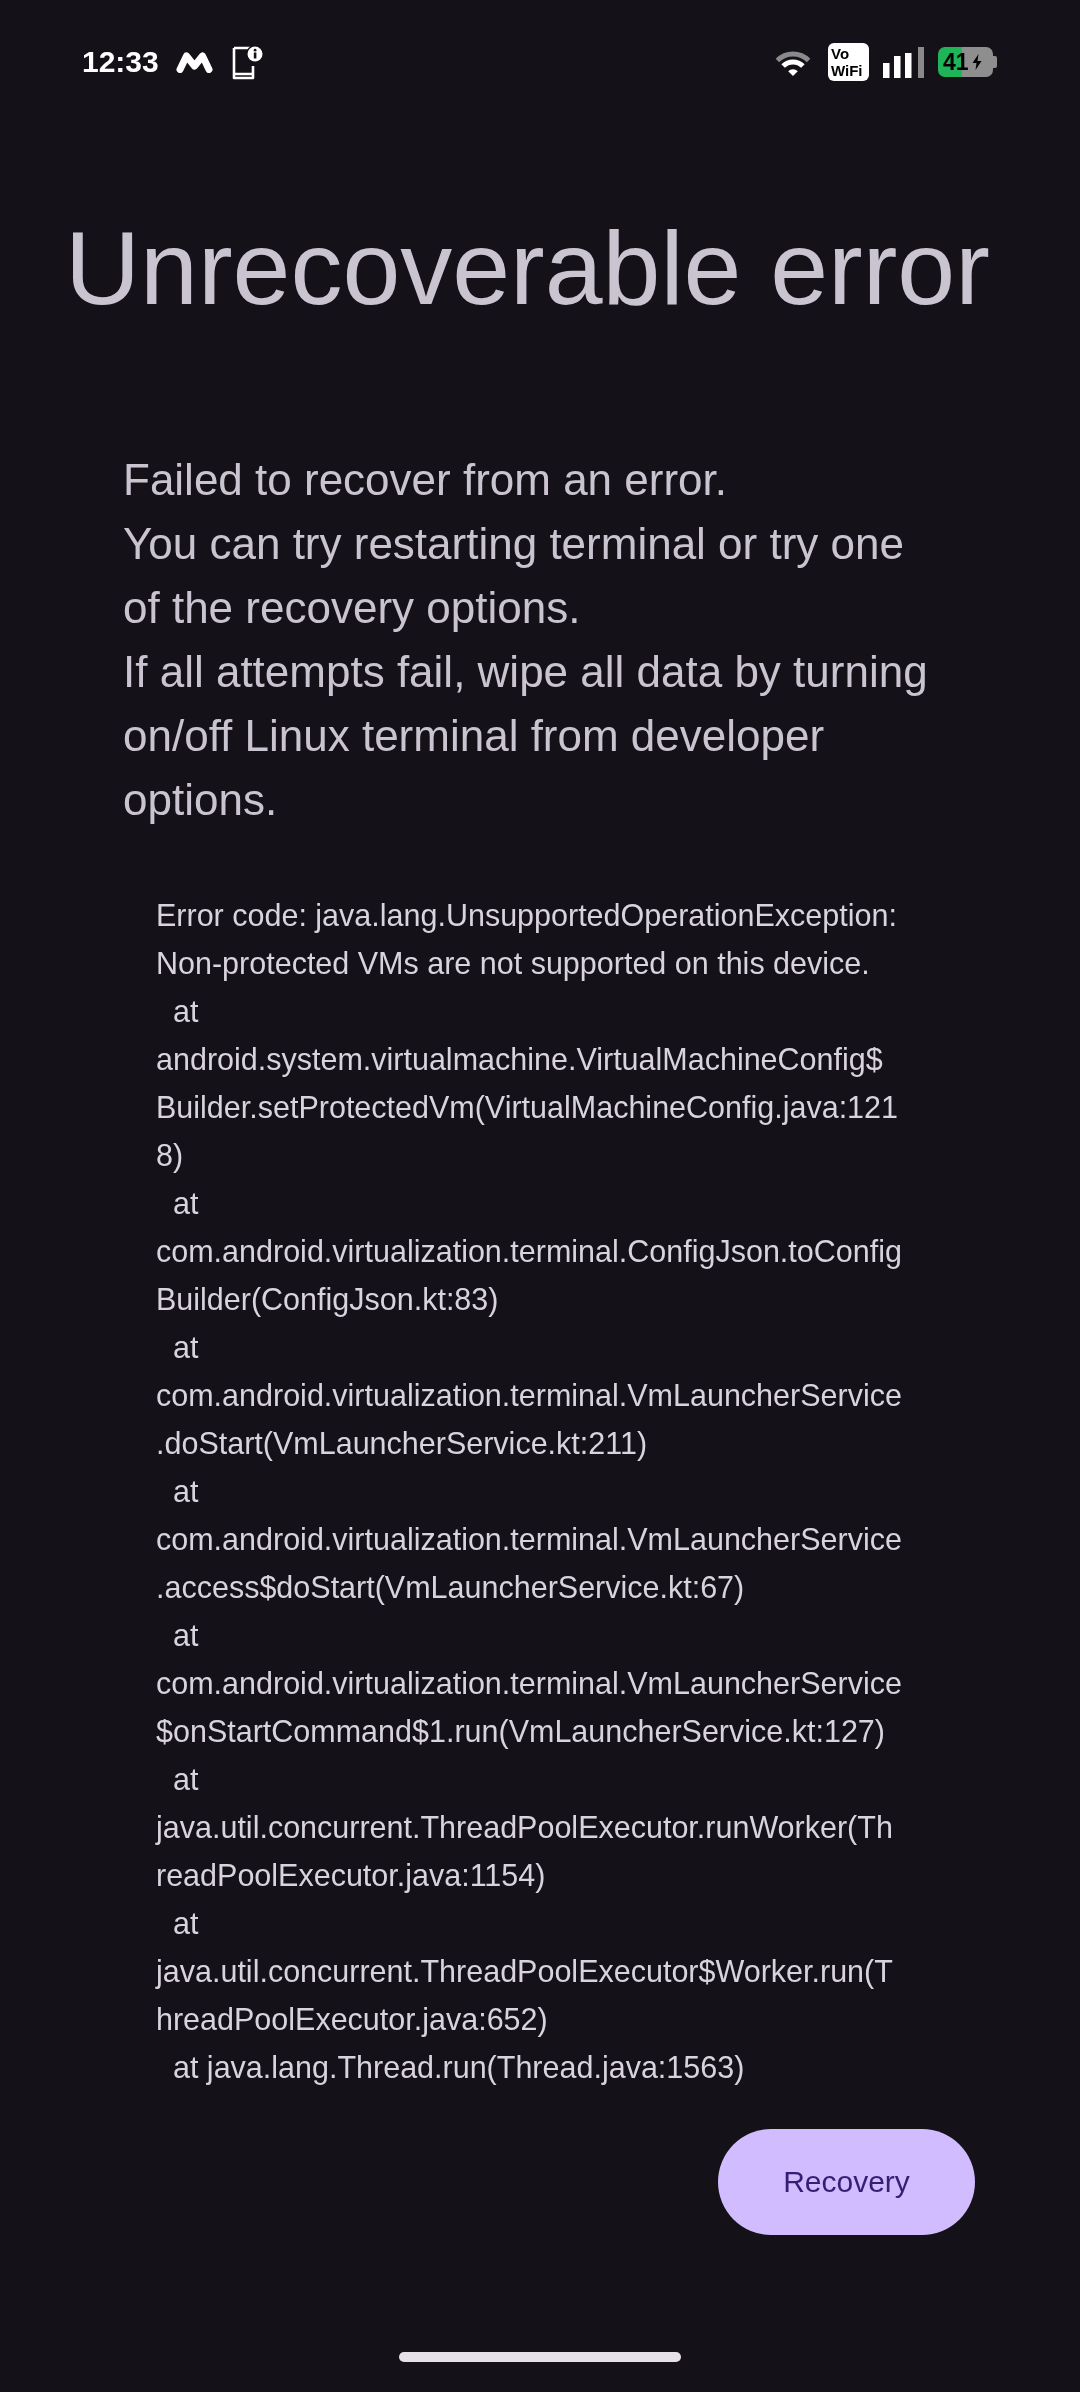  I want to click on status-time: 12:33, so click(120, 62).